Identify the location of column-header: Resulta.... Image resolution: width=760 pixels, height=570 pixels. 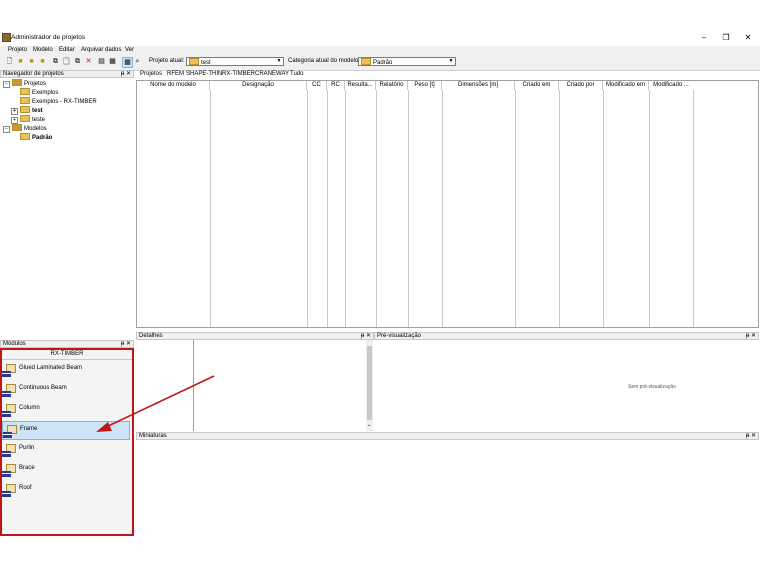
(360, 85).